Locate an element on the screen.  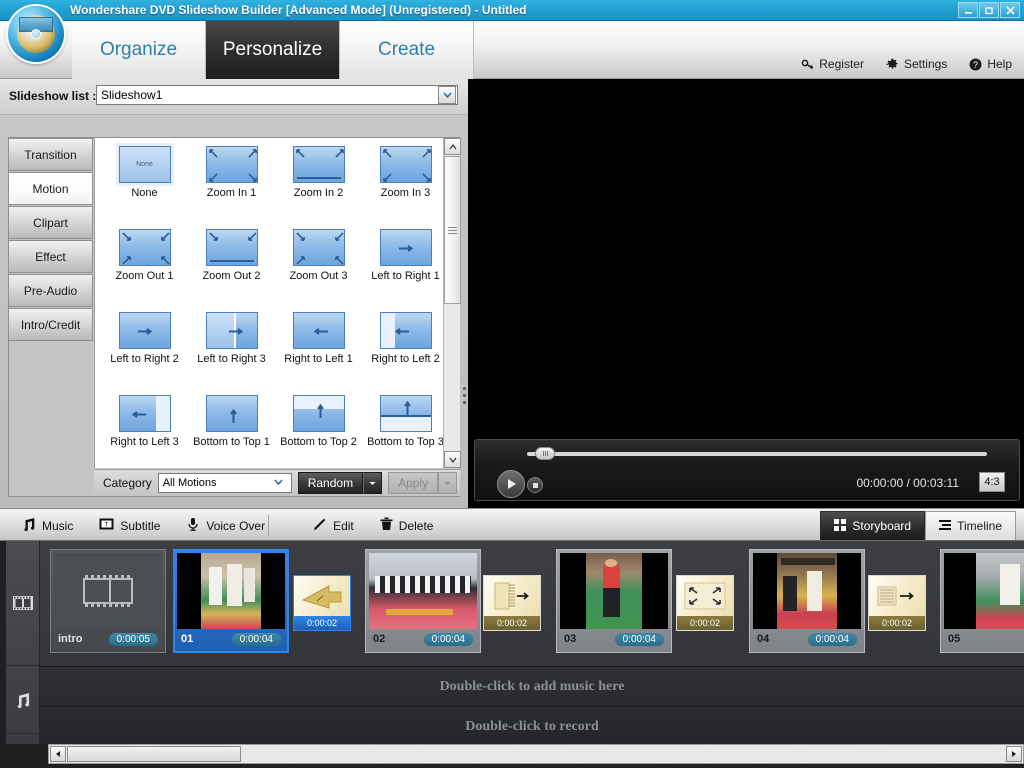
slide-duration-badge: 0:00:05 is located at coordinates (133, 639).